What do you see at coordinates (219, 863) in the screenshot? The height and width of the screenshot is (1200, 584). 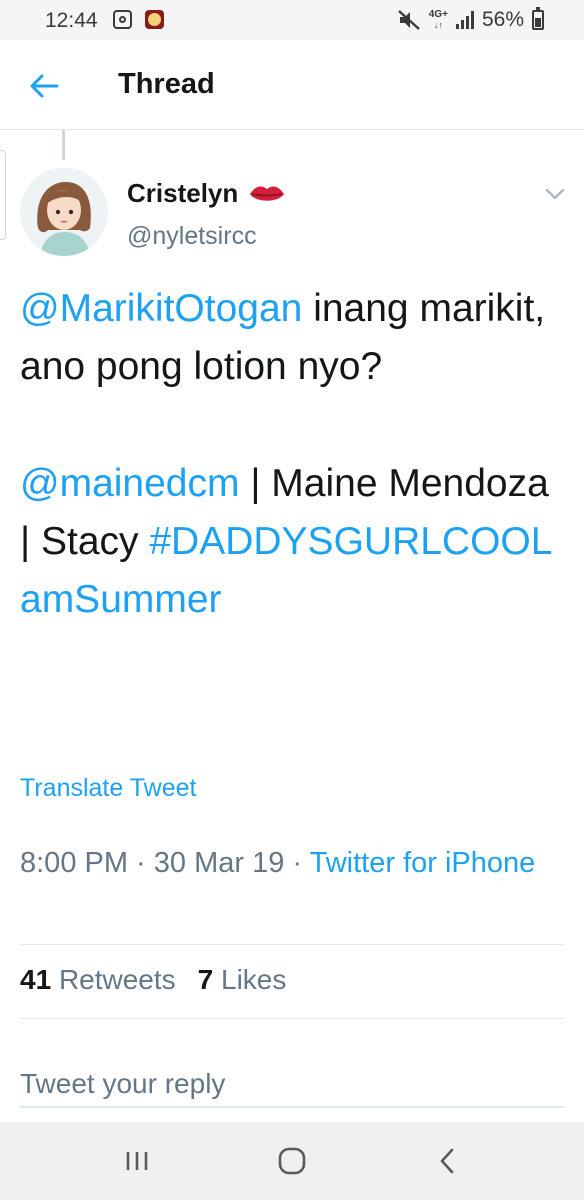 I see `tweet-date: 30 Mar 19` at bounding box center [219, 863].